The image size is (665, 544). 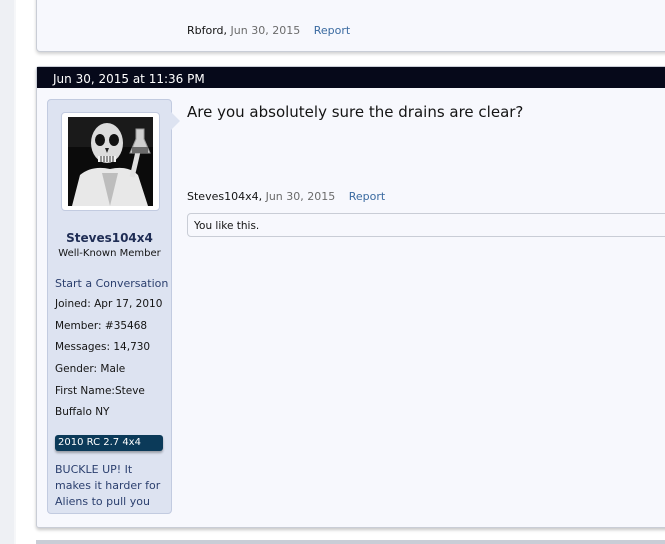 I want to click on member-label: Member:, so click(x=78, y=326).